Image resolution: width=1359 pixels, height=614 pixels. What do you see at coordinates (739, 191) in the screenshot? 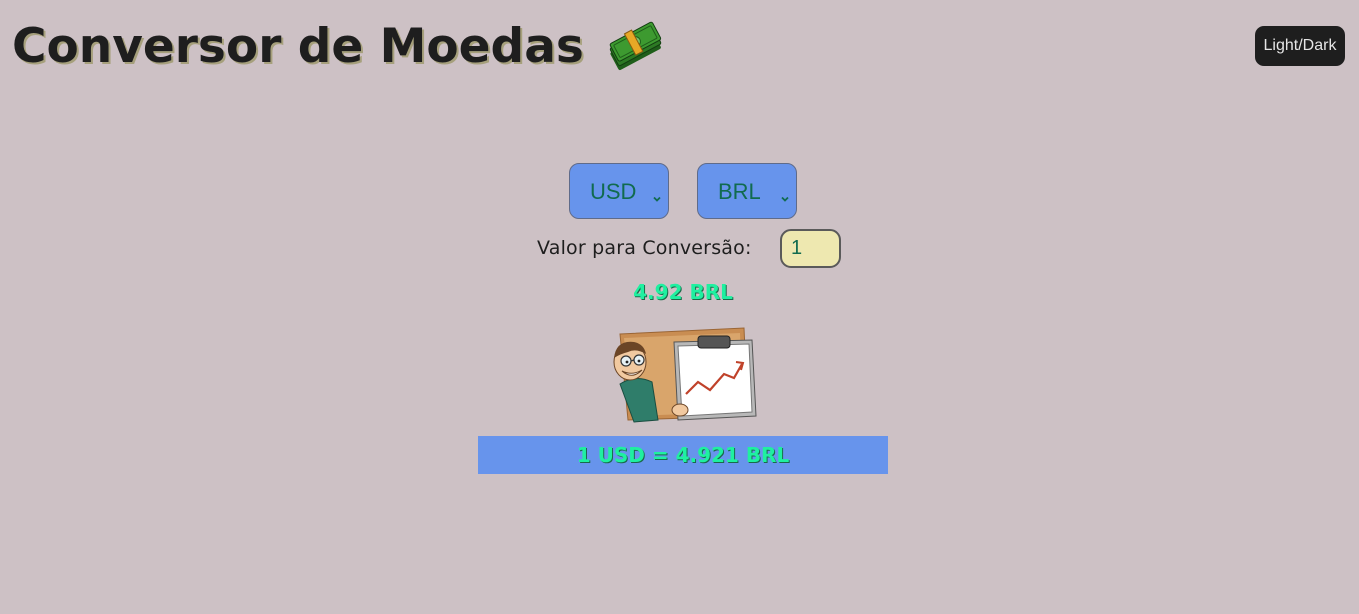
I see `to-currency-value: BRL` at bounding box center [739, 191].